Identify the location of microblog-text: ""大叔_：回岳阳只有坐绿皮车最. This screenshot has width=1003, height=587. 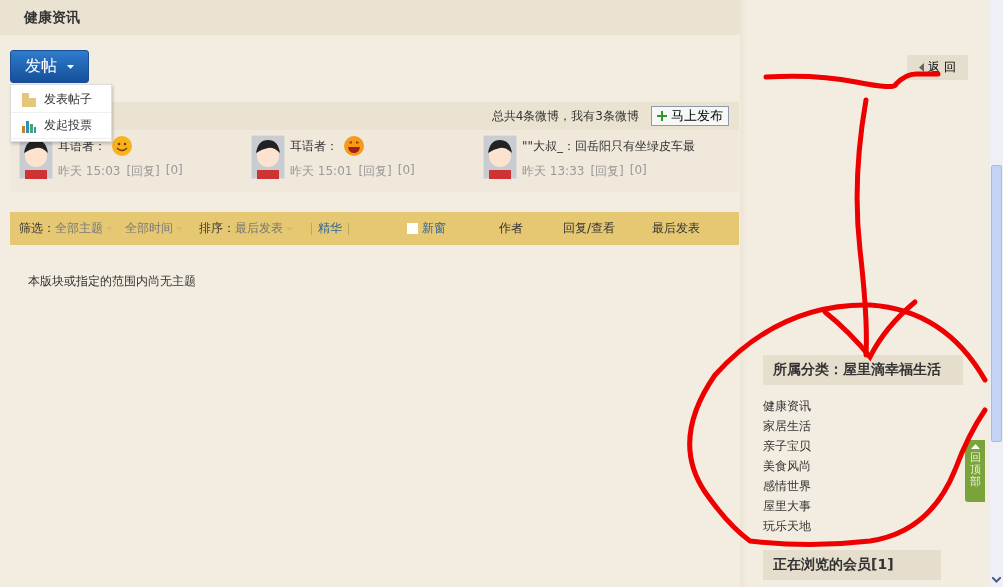
(609, 146).